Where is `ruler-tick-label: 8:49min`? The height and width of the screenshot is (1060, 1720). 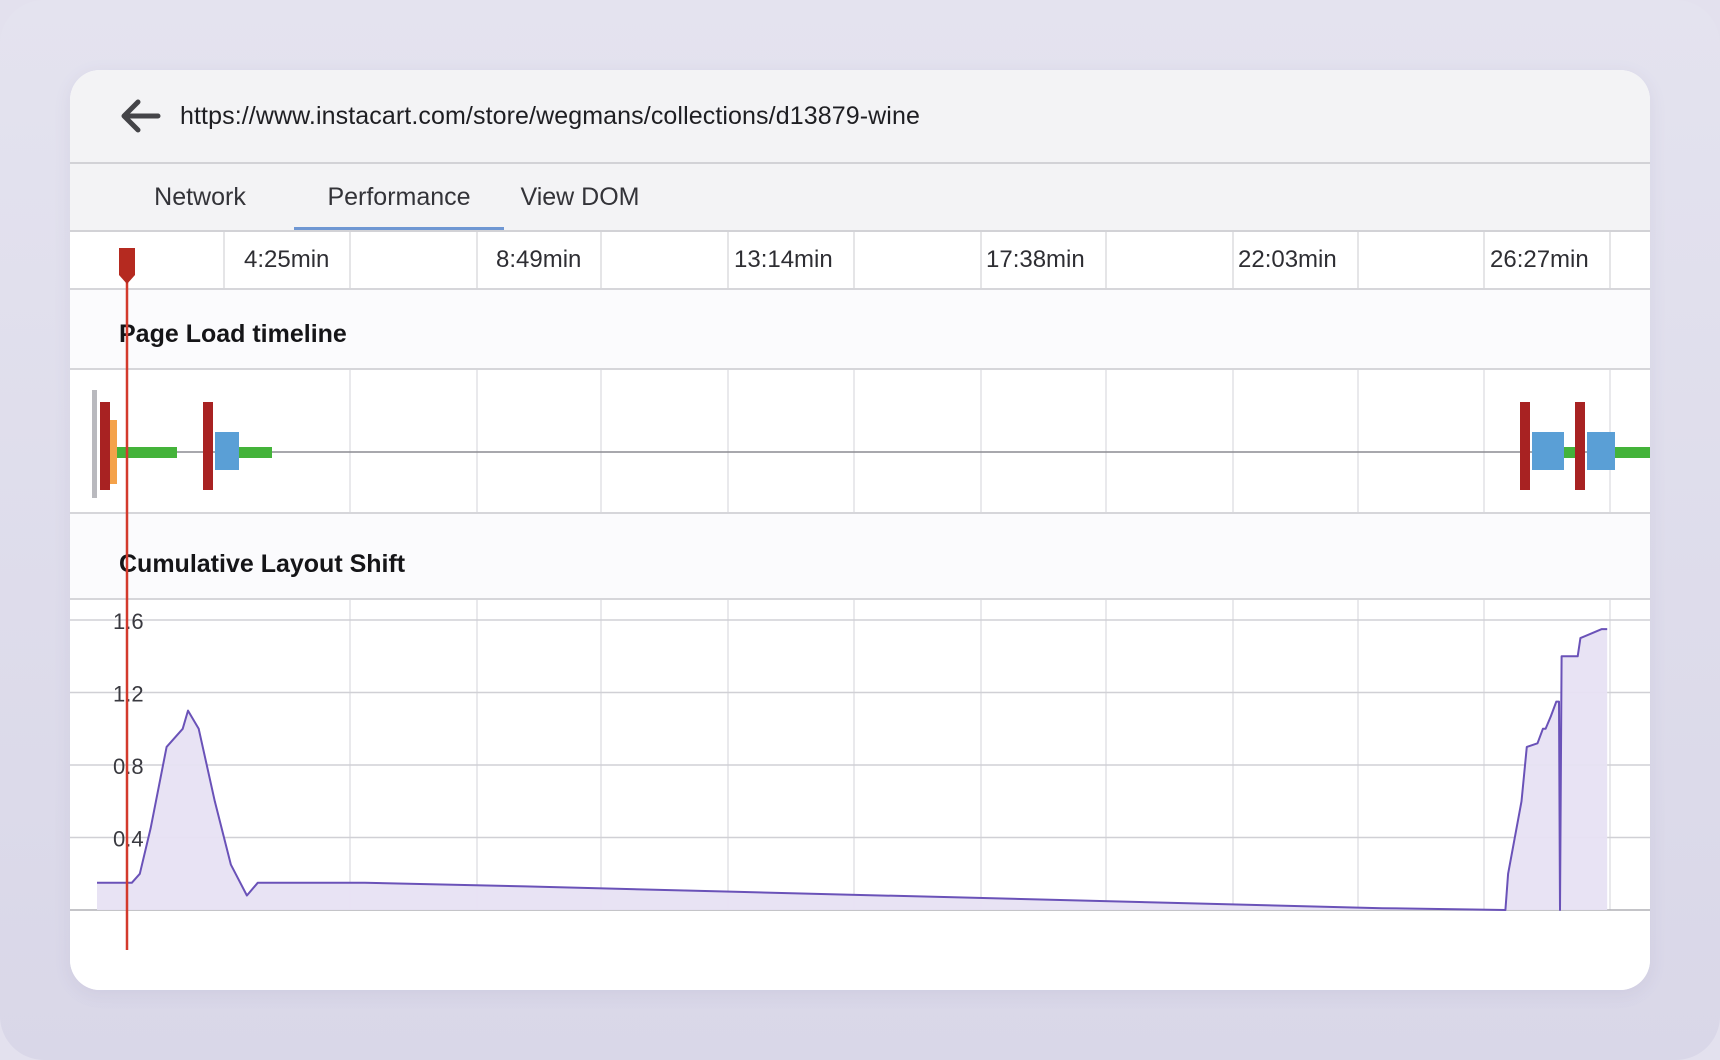 ruler-tick-label: 8:49min is located at coordinates (539, 259).